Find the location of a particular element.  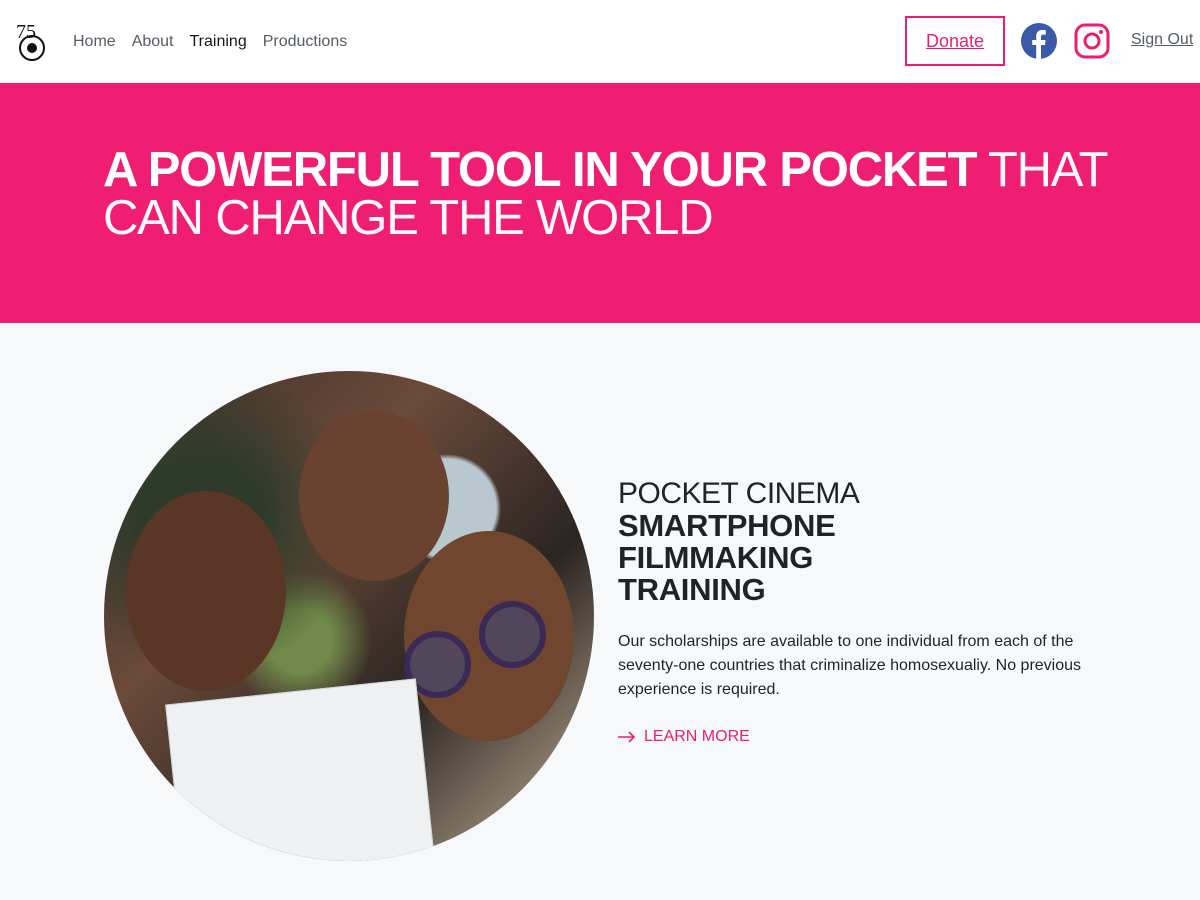

feature-title-line-2: FILMMAKING is located at coordinates (716, 557).